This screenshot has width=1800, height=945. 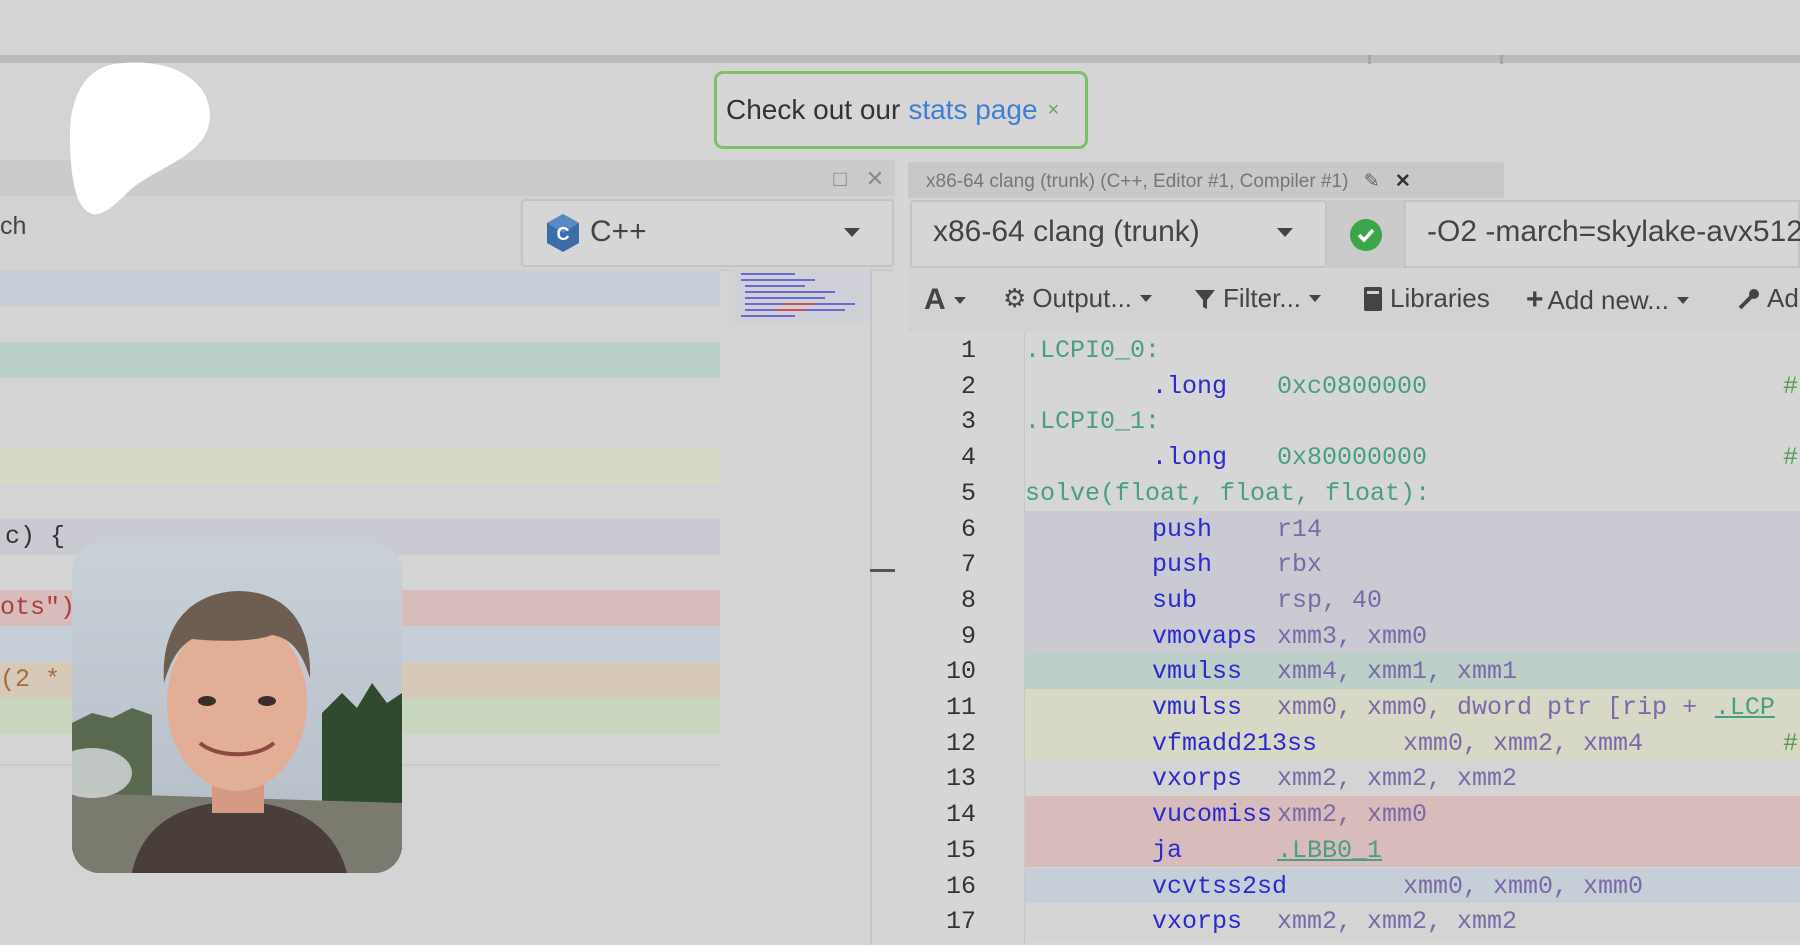 I want to click on stats-page-link: stats page, so click(x=972, y=110).